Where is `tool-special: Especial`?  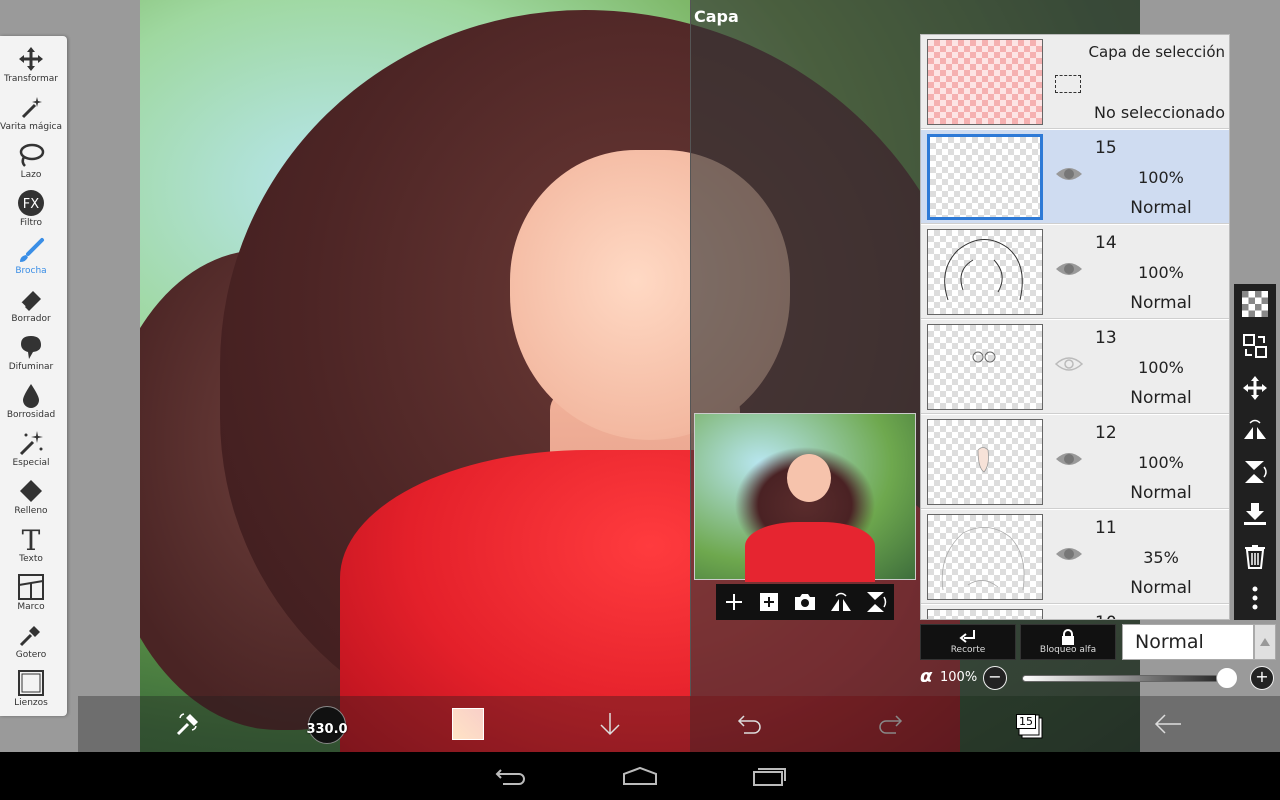
tool-special: Especial is located at coordinates (31, 448).